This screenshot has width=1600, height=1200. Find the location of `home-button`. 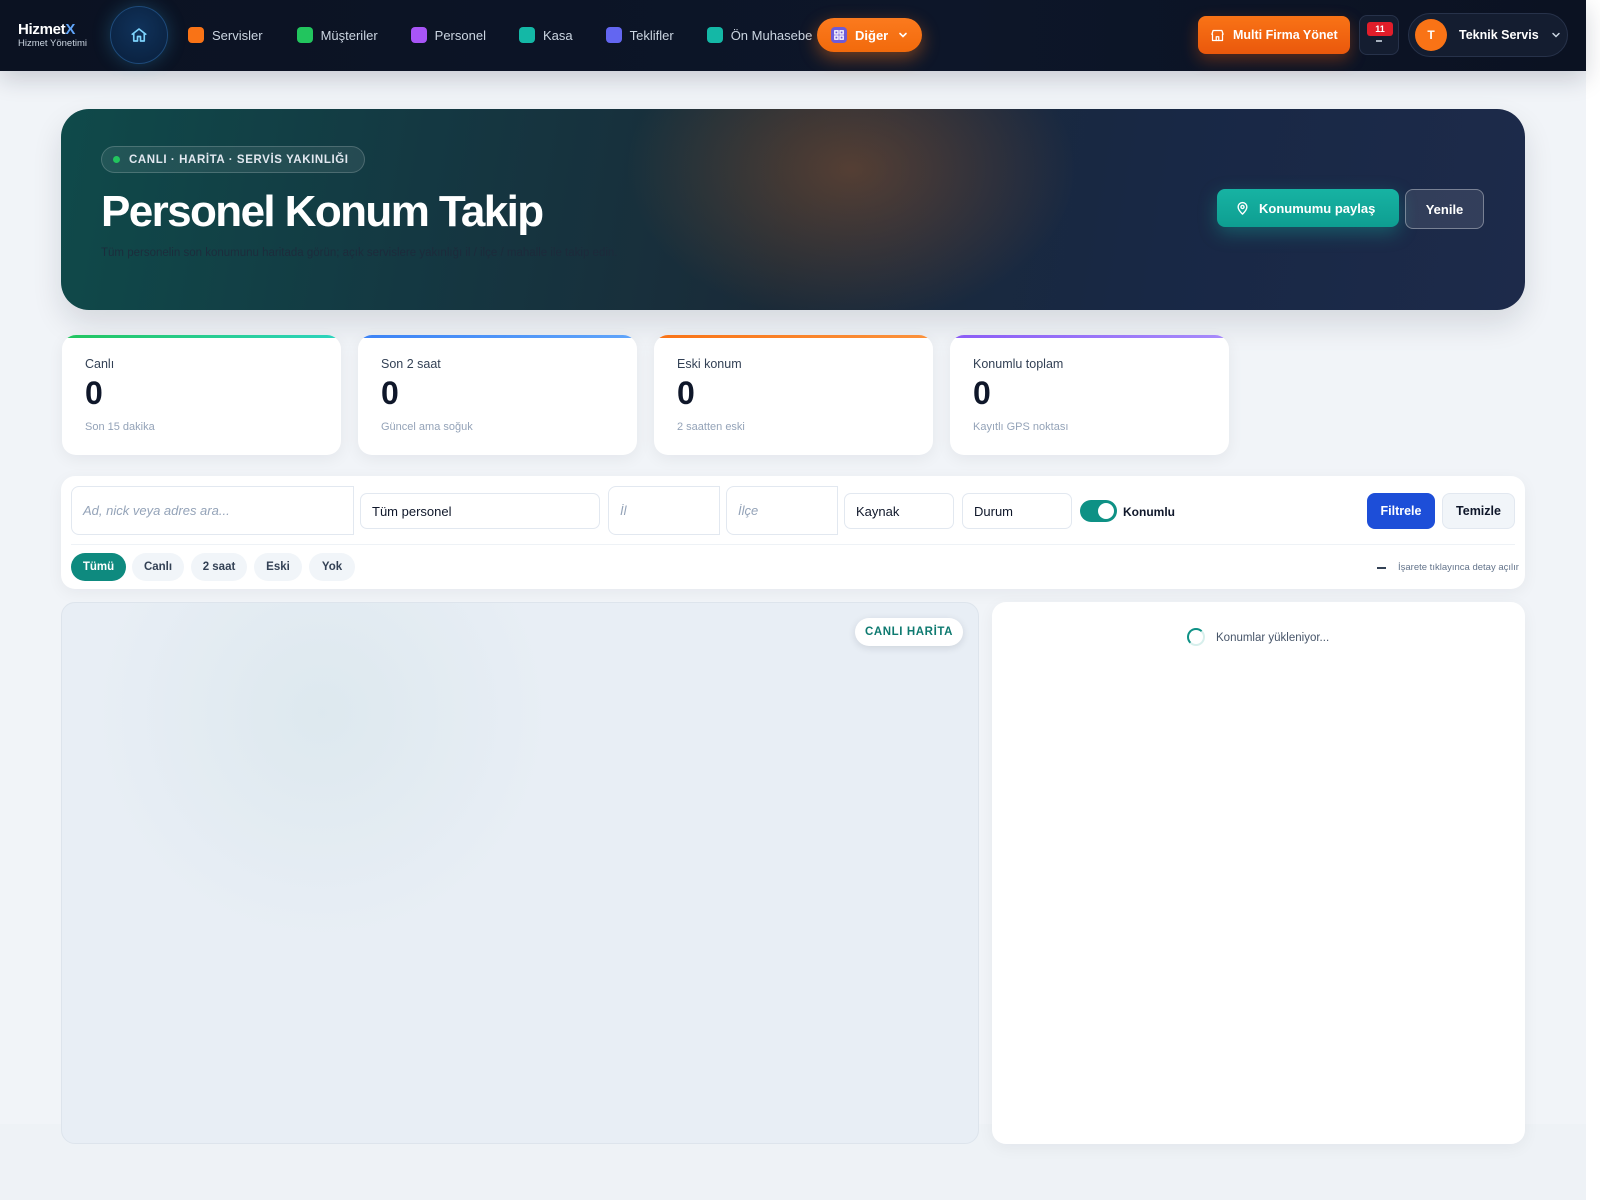

home-button is located at coordinates (139, 35).